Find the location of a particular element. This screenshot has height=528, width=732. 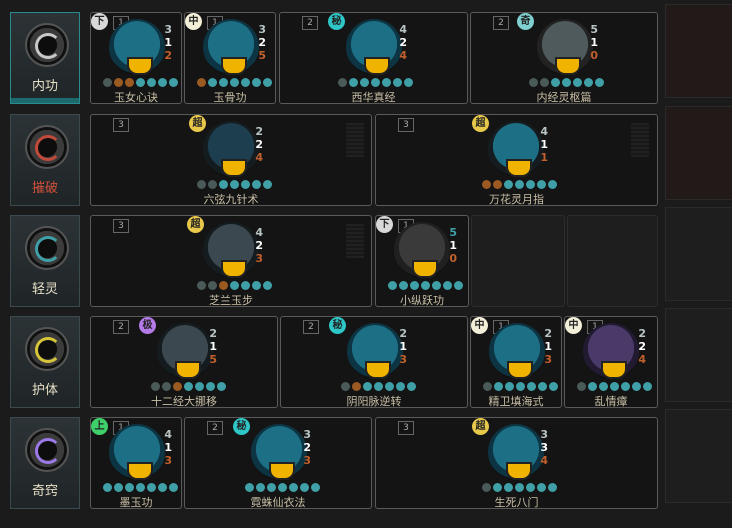

stat-values: 215 is located at coordinates (213, 346).